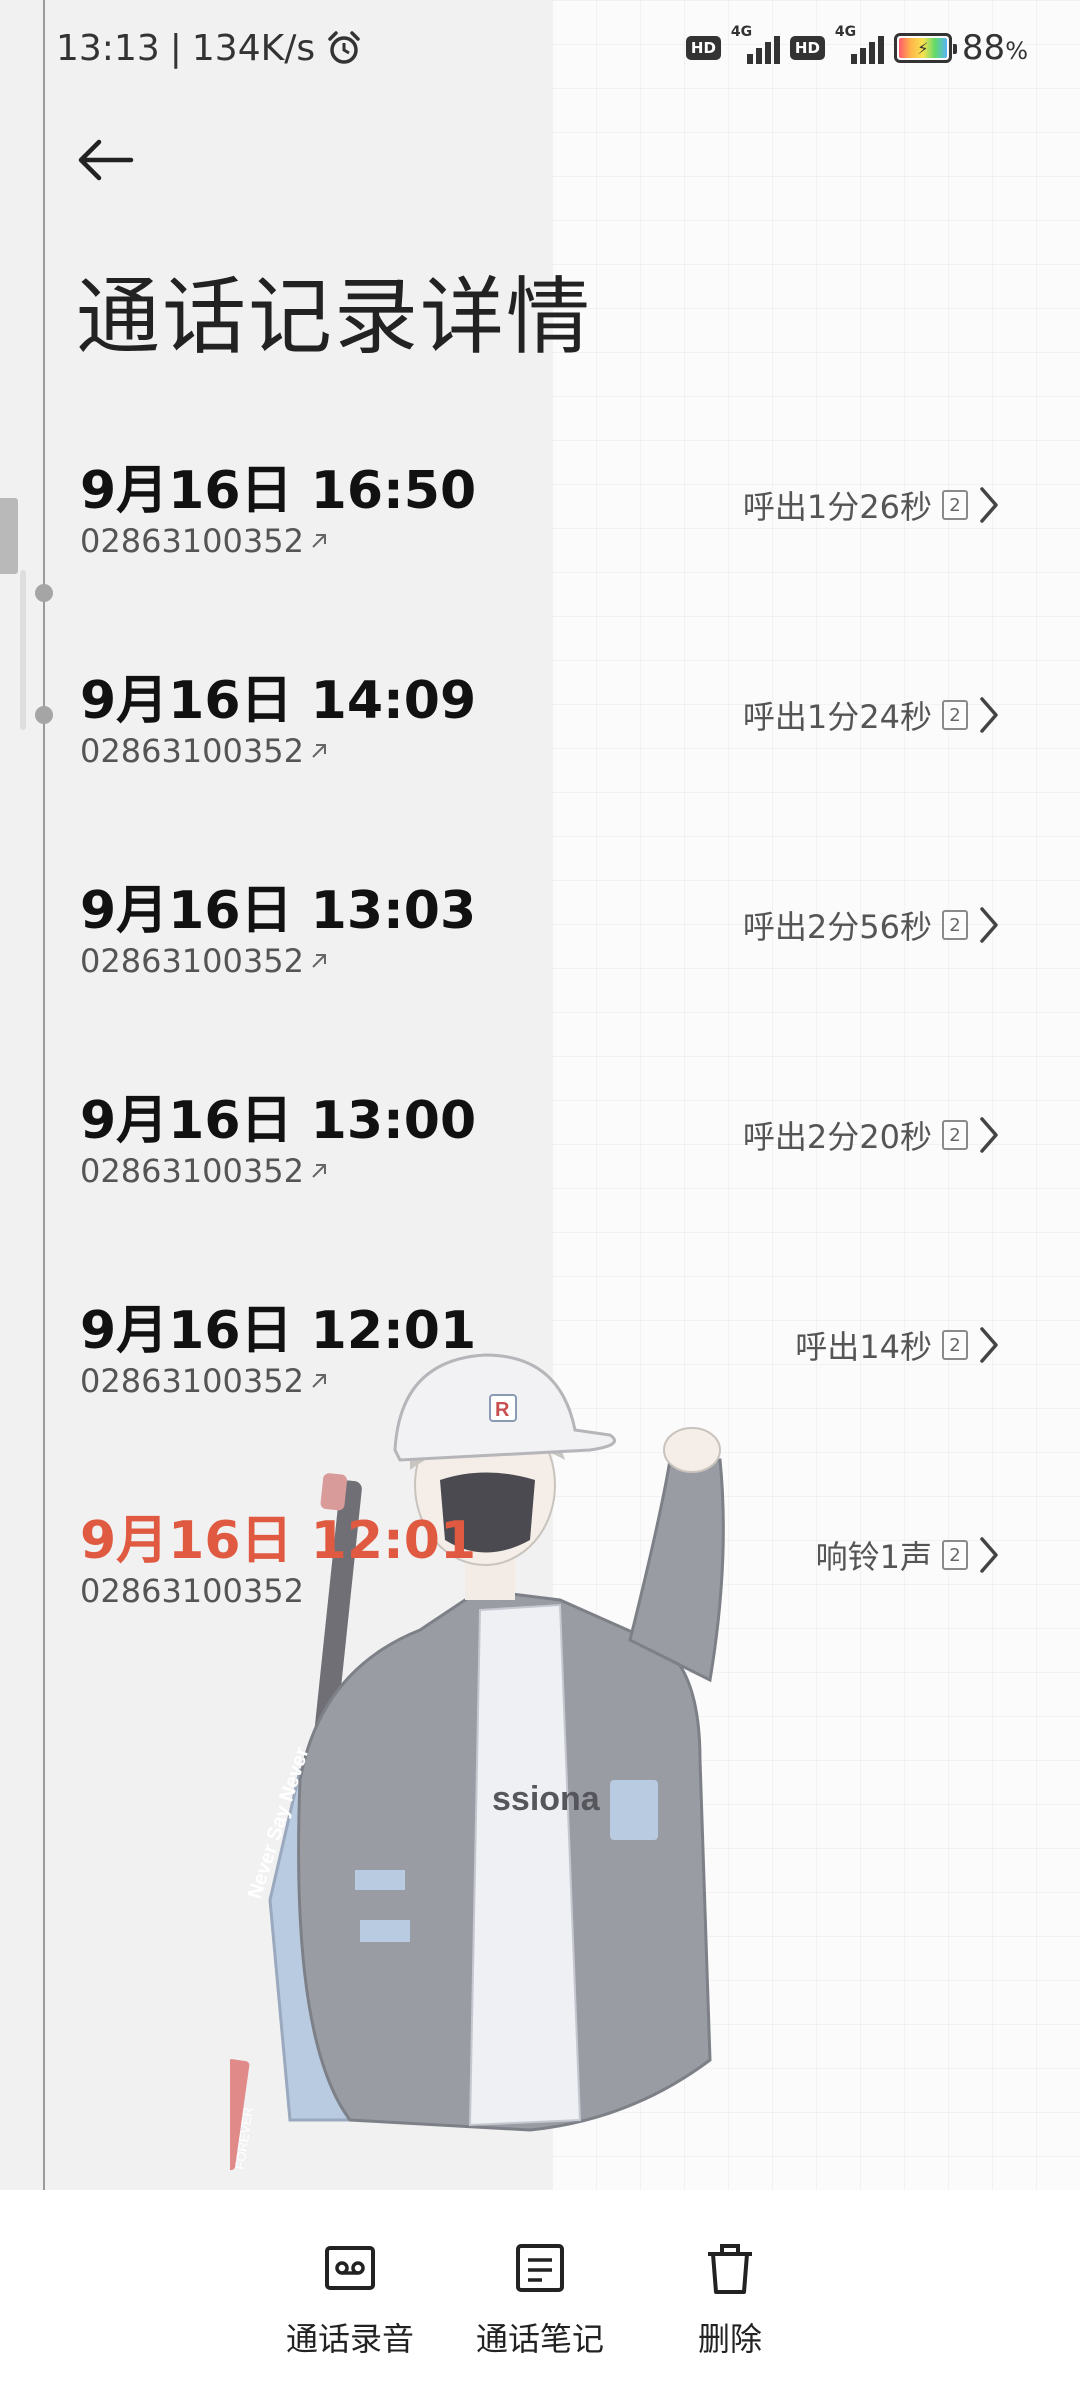 This screenshot has width=1080, height=2400. I want to click on battery-icon: ⚡, so click(925, 48).